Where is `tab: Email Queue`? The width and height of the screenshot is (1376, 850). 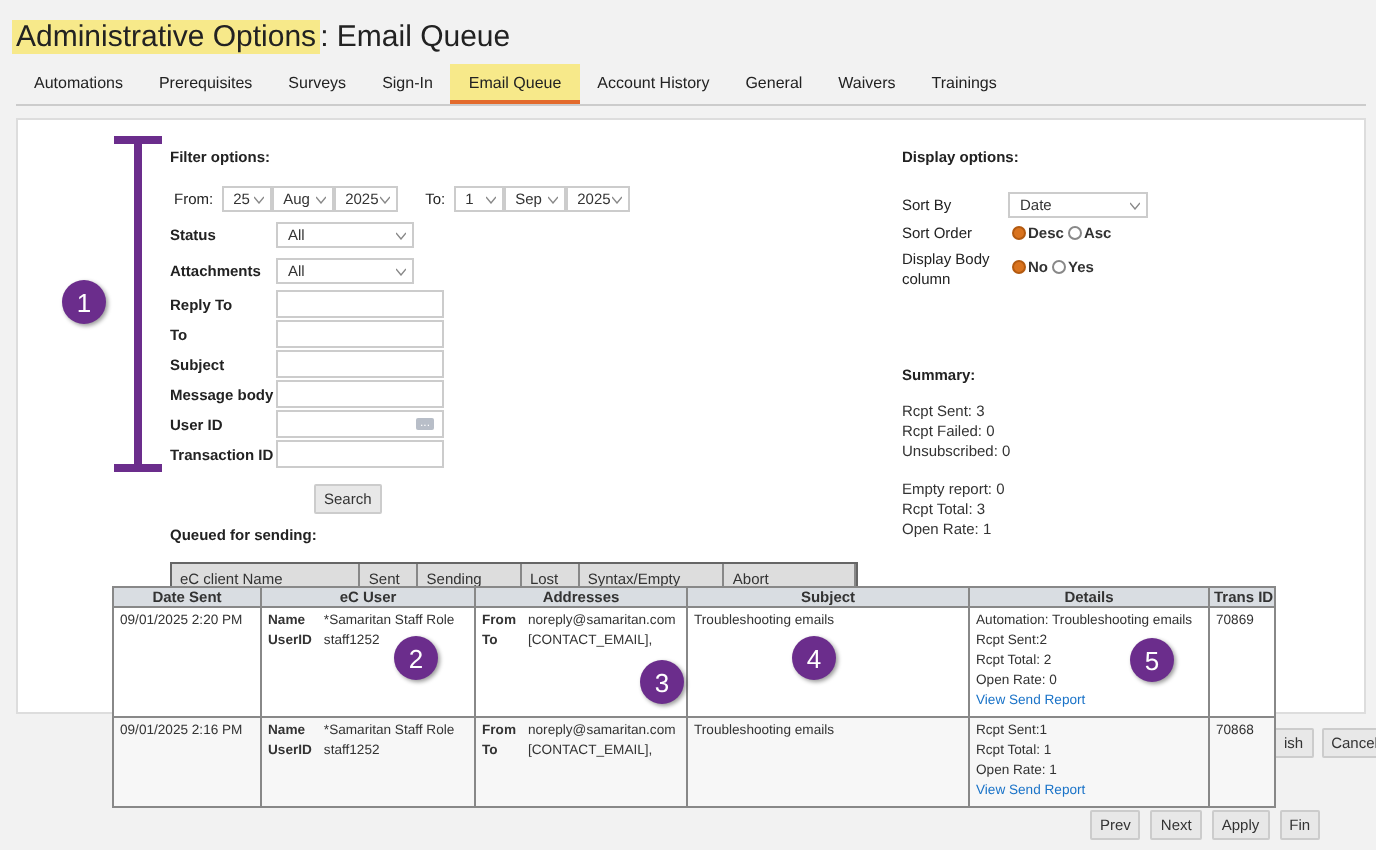 tab: Email Queue is located at coordinates (515, 84).